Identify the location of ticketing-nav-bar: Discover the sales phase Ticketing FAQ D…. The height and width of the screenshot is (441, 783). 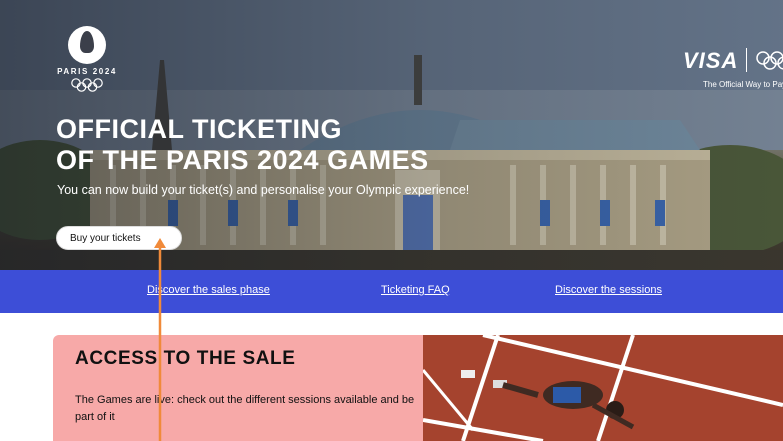
(391, 291).